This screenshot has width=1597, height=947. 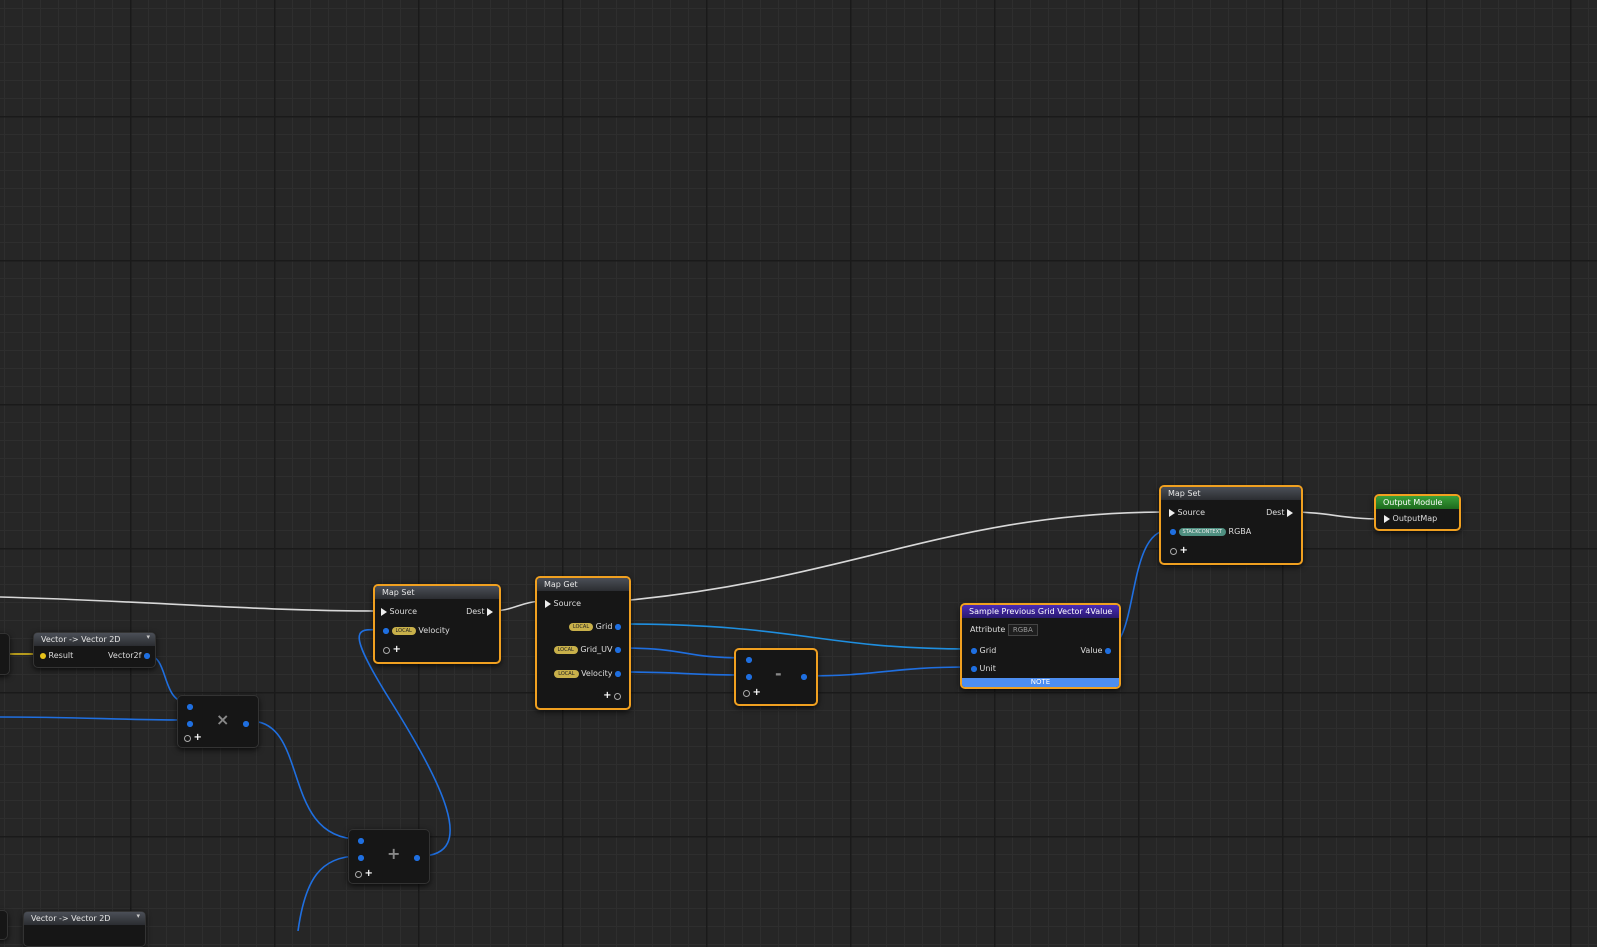 What do you see at coordinates (618, 649) in the screenshot?
I see `grid-uv-pin` at bounding box center [618, 649].